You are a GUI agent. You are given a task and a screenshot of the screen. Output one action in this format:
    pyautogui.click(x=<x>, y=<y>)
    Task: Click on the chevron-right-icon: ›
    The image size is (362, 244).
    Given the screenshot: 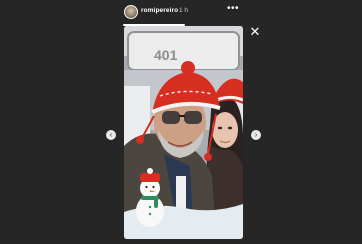 What is the action you would take?
    pyautogui.click(x=256, y=135)
    